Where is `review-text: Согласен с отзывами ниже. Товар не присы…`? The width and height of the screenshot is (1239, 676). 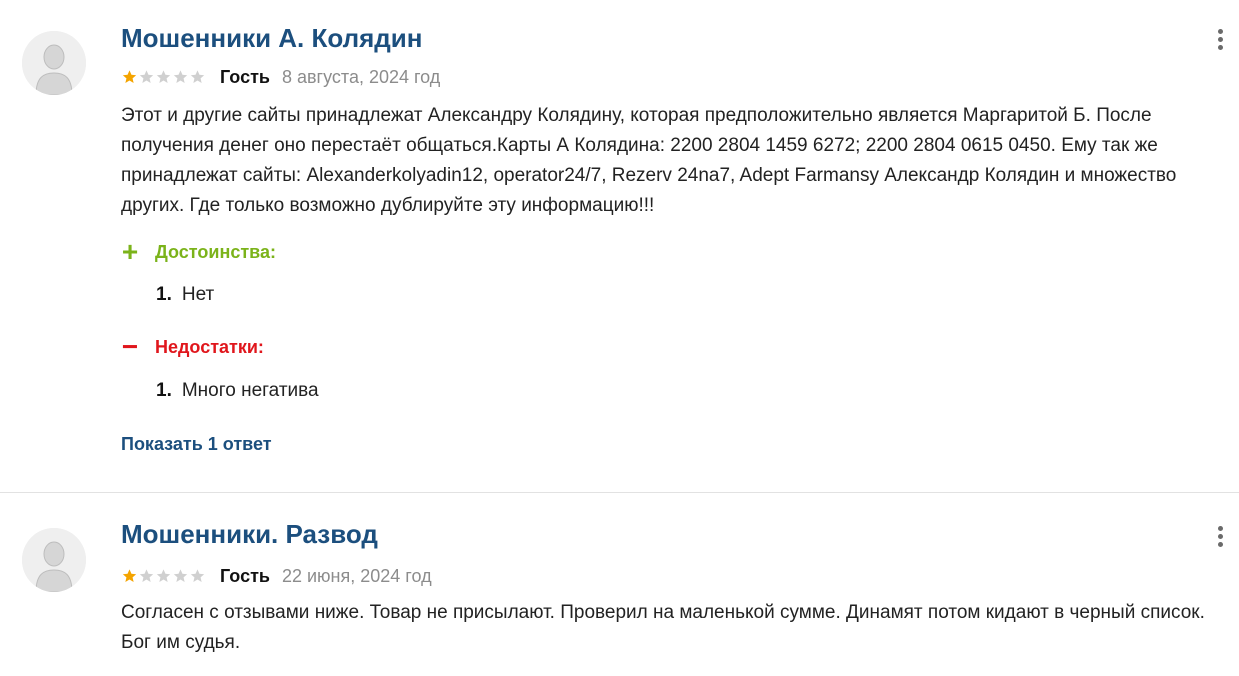 review-text: Согласен с отзывами ниже. Товар не присы… is located at coordinates (663, 627).